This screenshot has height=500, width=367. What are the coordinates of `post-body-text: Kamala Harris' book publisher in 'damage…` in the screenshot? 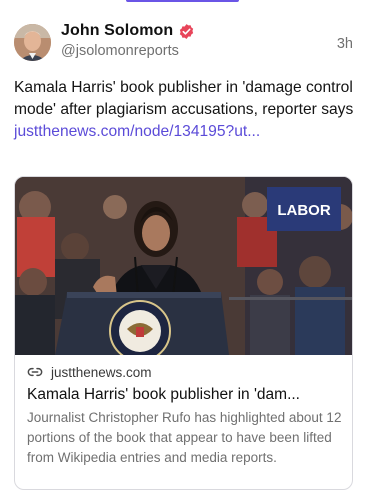 It's located at (184, 98).